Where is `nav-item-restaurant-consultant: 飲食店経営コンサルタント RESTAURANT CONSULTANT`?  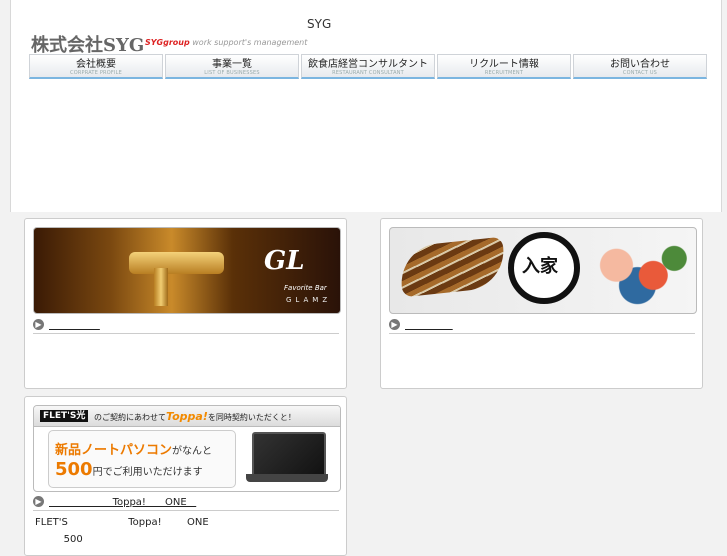 nav-item-restaurant-consultant: 飲食店経営コンサルタント RESTAURANT CONSULTANT is located at coordinates (368, 66).